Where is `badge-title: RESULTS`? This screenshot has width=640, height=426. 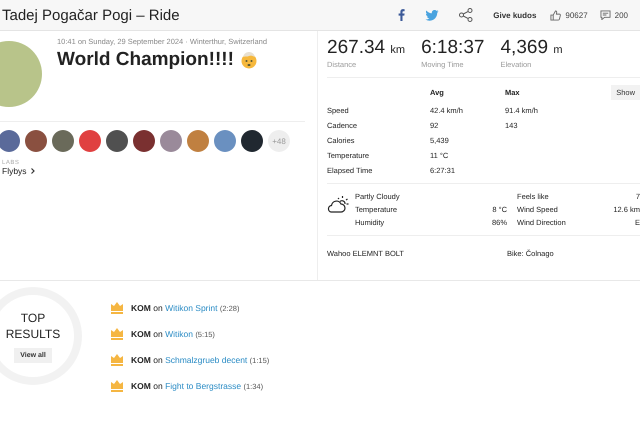 badge-title: RESULTS is located at coordinates (33, 334).